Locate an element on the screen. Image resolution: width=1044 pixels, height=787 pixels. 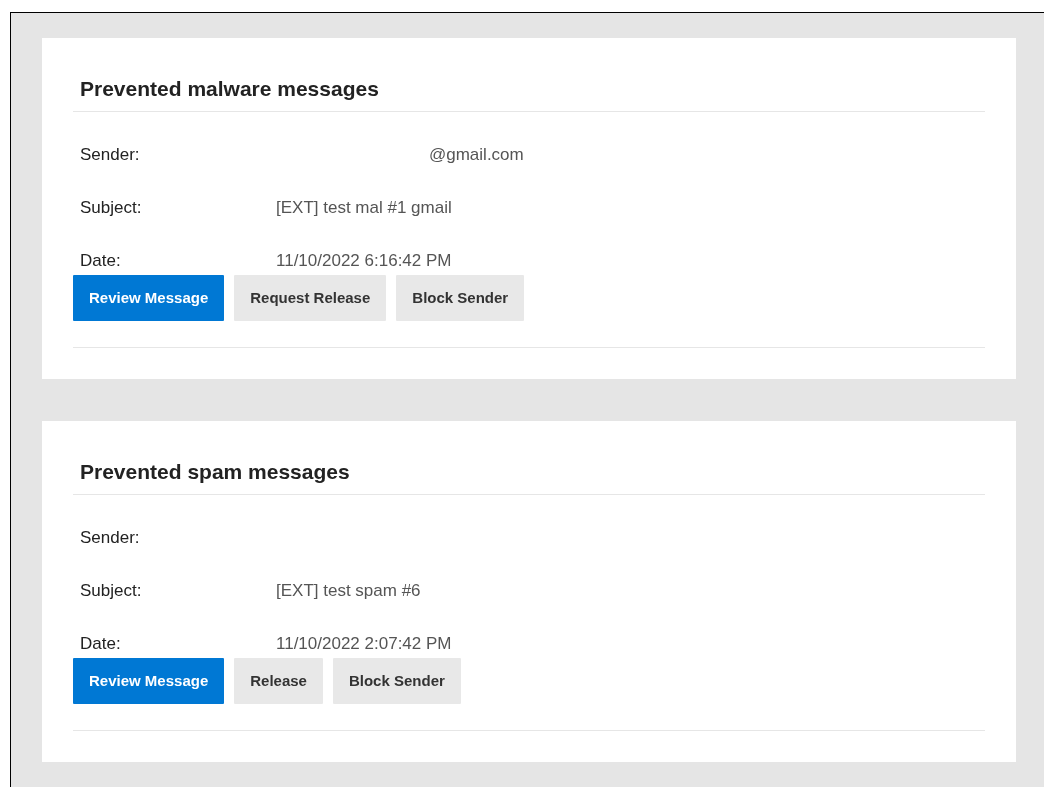
section-title: Prevented spam messages is located at coordinates (529, 477).